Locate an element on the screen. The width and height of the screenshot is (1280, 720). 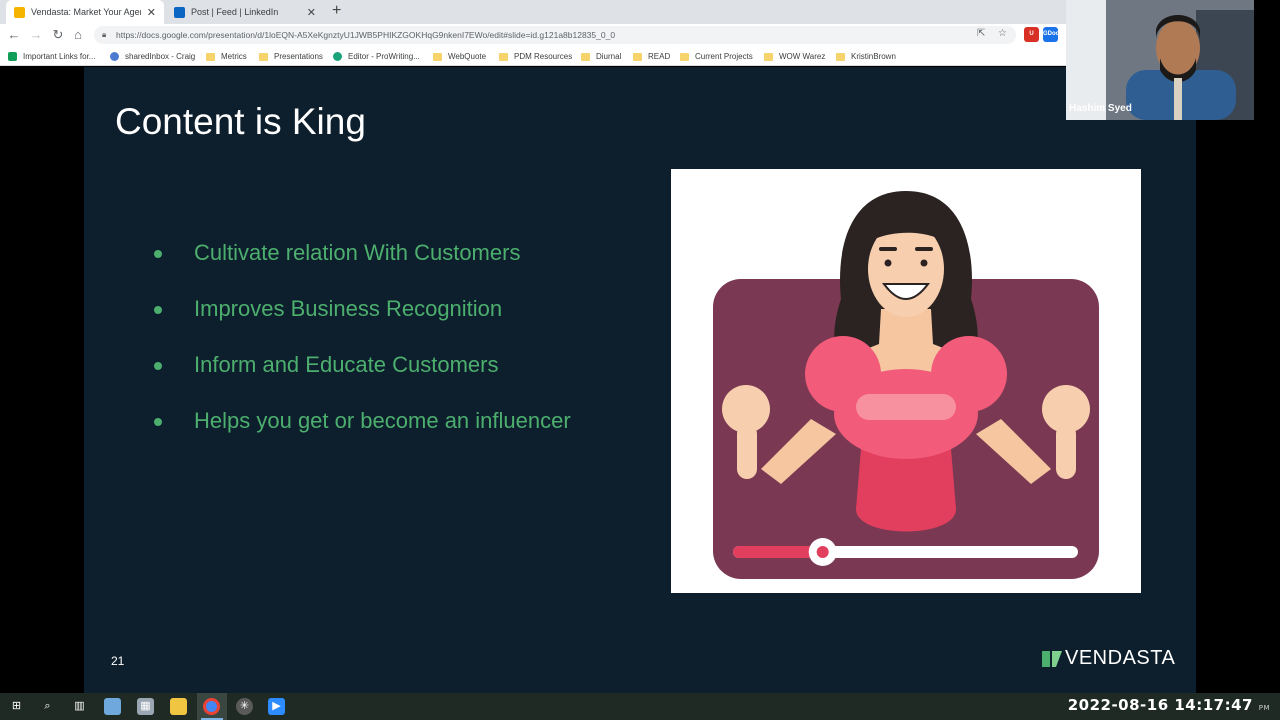
prowriting-icon is located at coordinates (337, 56).